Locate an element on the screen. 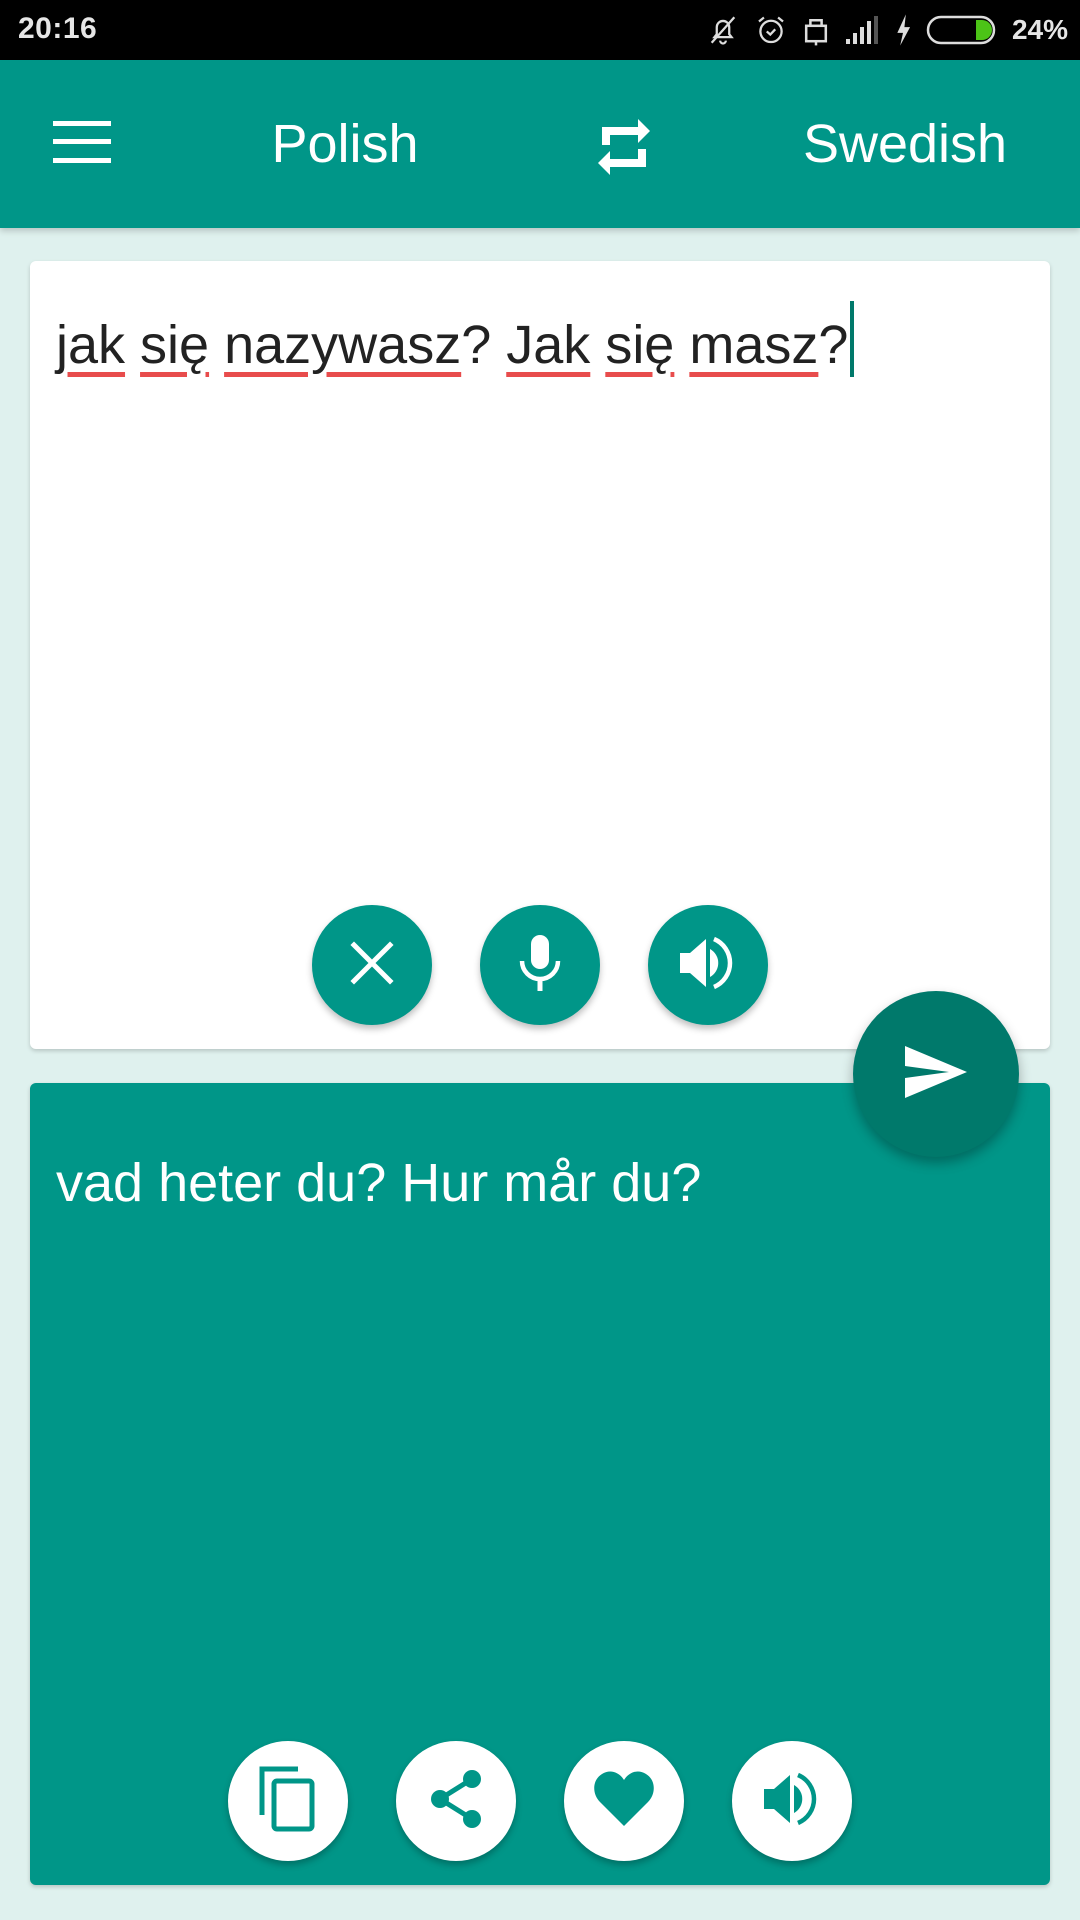 This screenshot has width=1080, height=1920. swap-languages-icon is located at coordinates (624, 148).